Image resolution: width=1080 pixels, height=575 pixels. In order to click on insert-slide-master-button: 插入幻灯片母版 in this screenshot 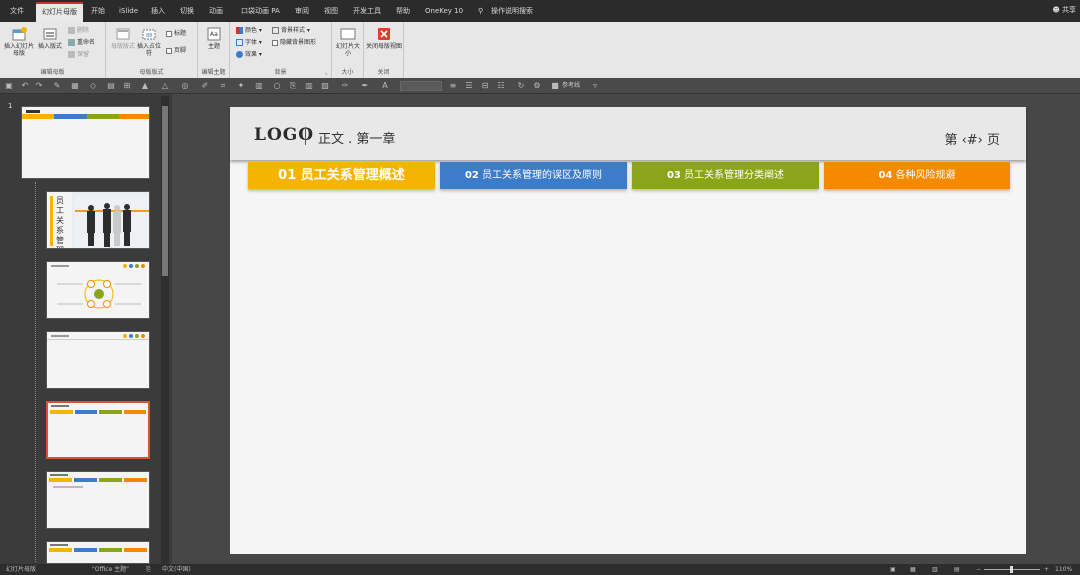, I will do `click(19, 42)`.